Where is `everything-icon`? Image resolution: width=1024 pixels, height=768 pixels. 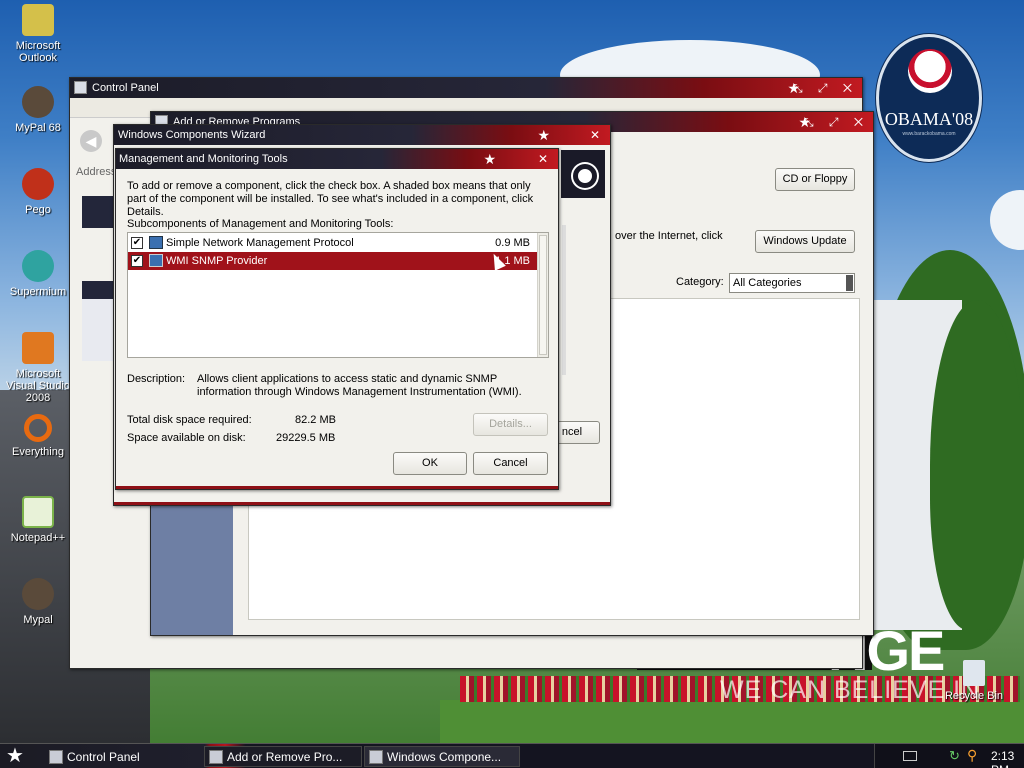 everything-icon is located at coordinates (38, 428).